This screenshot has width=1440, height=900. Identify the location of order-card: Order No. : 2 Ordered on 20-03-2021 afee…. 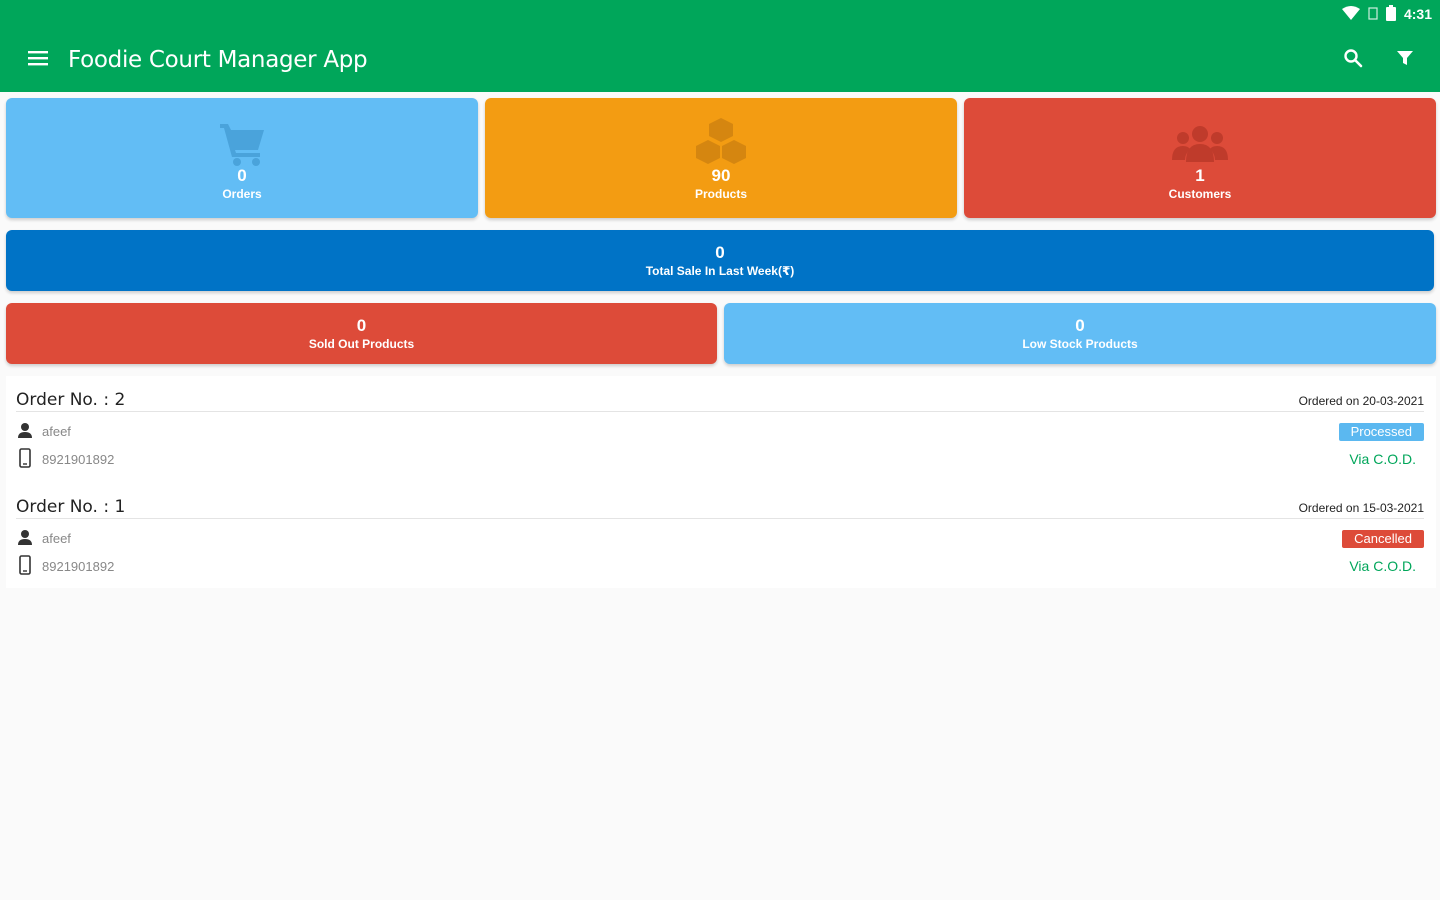
(721, 430).